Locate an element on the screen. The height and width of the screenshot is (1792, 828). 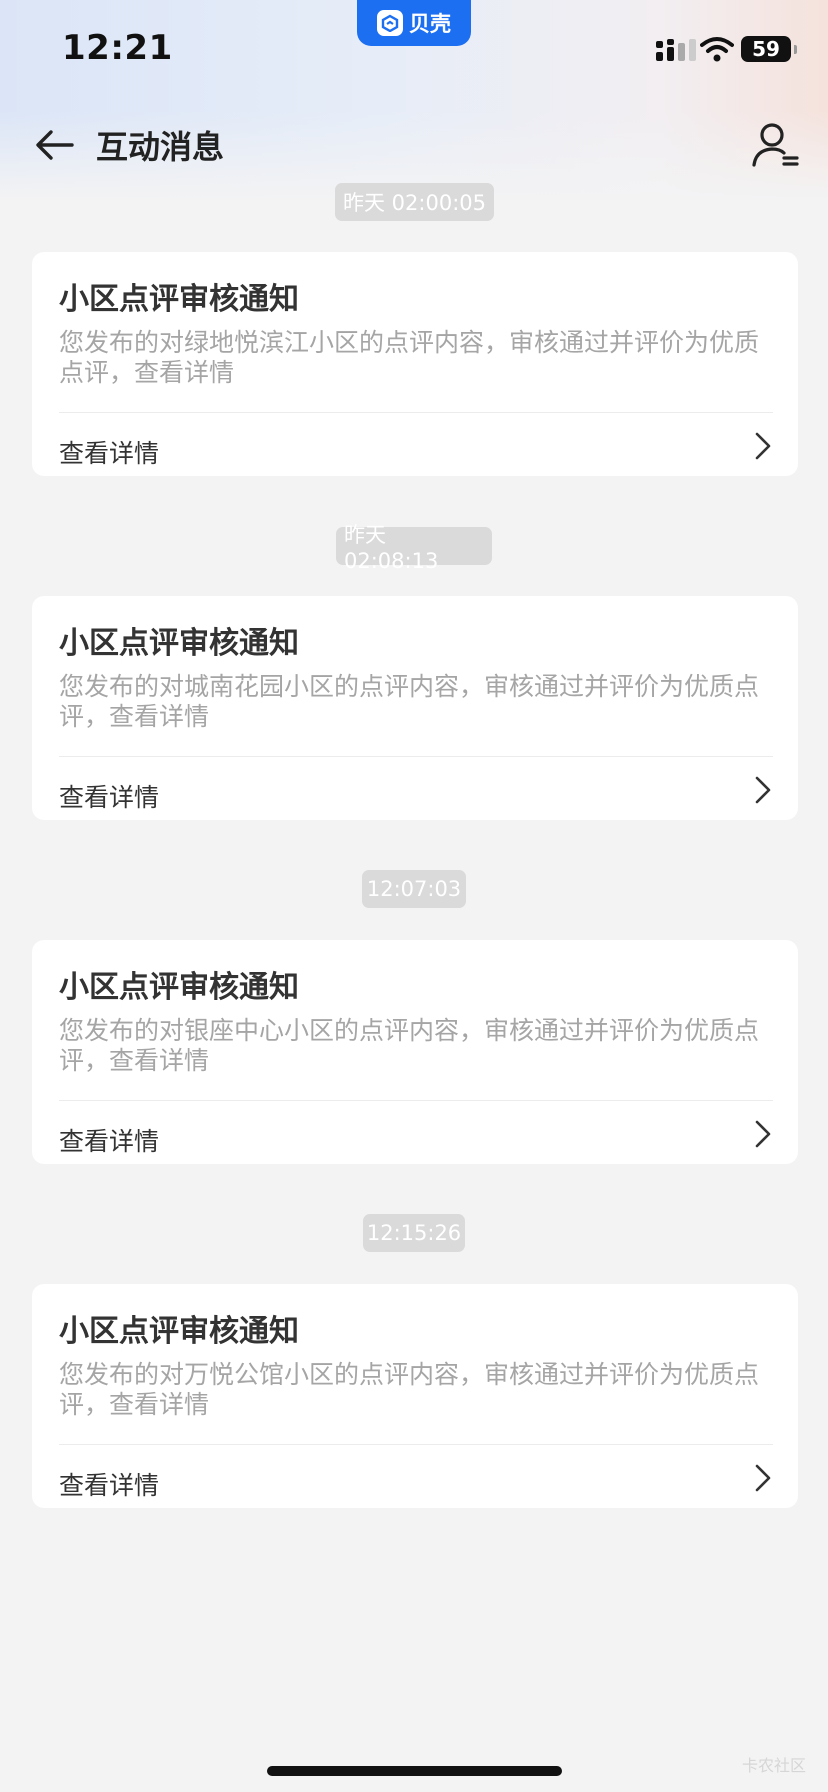
battery-level: 59 is located at coordinates (766, 49).